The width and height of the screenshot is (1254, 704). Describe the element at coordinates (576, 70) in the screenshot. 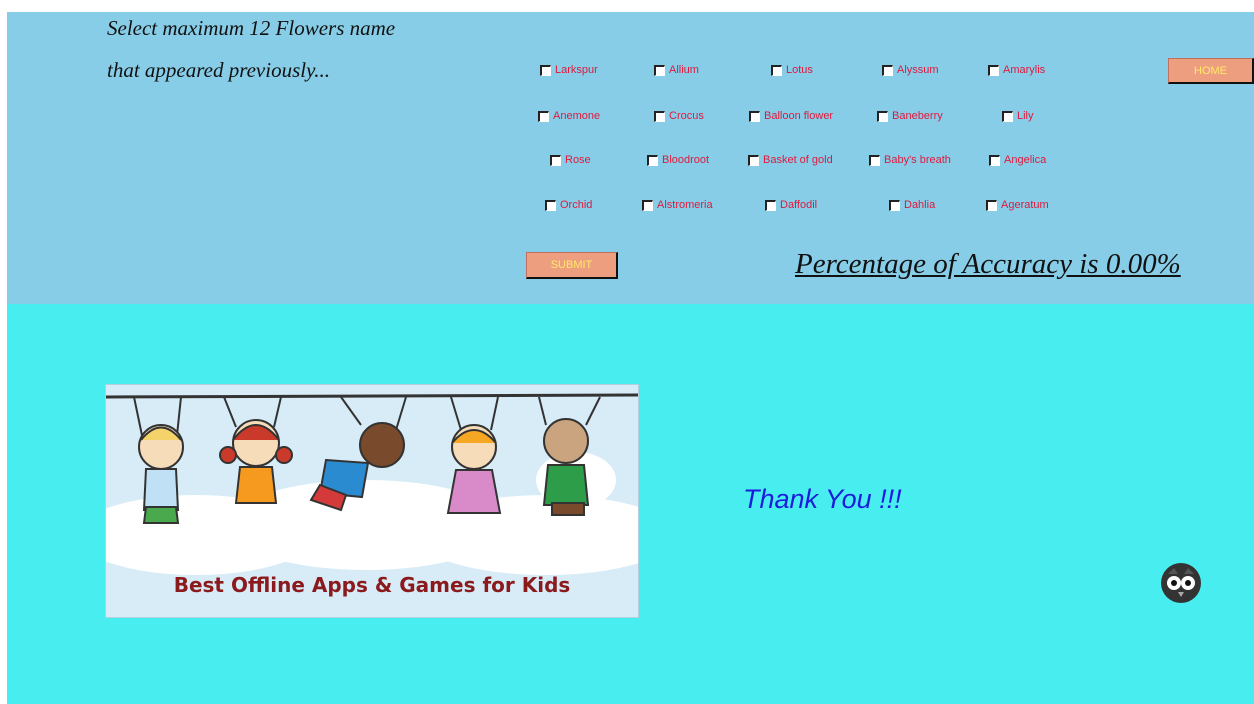

I see `flower-label: Larkspur` at that location.